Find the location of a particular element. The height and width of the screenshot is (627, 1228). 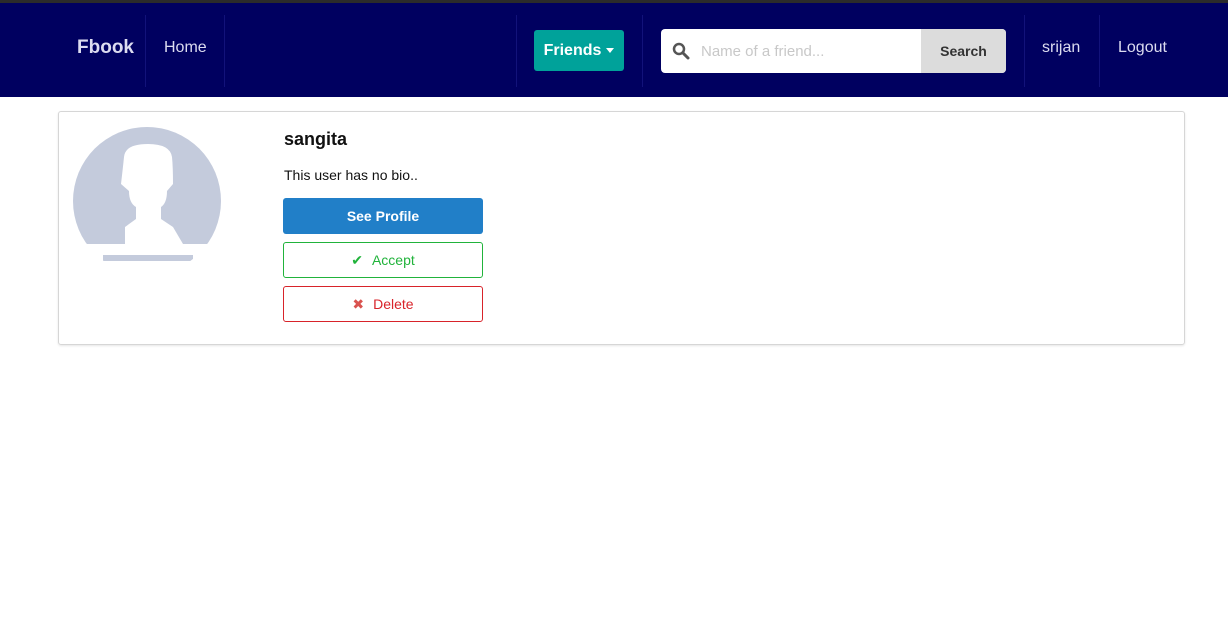

user-name: sangita is located at coordinates (316, 139).